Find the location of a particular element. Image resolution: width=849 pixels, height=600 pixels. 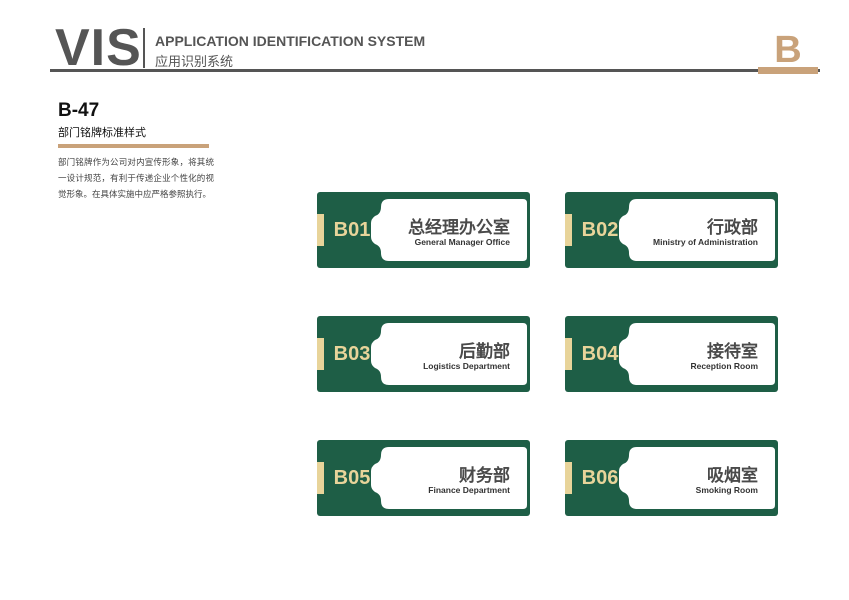

plate-code: B01 is located at coordinates (352, 230).